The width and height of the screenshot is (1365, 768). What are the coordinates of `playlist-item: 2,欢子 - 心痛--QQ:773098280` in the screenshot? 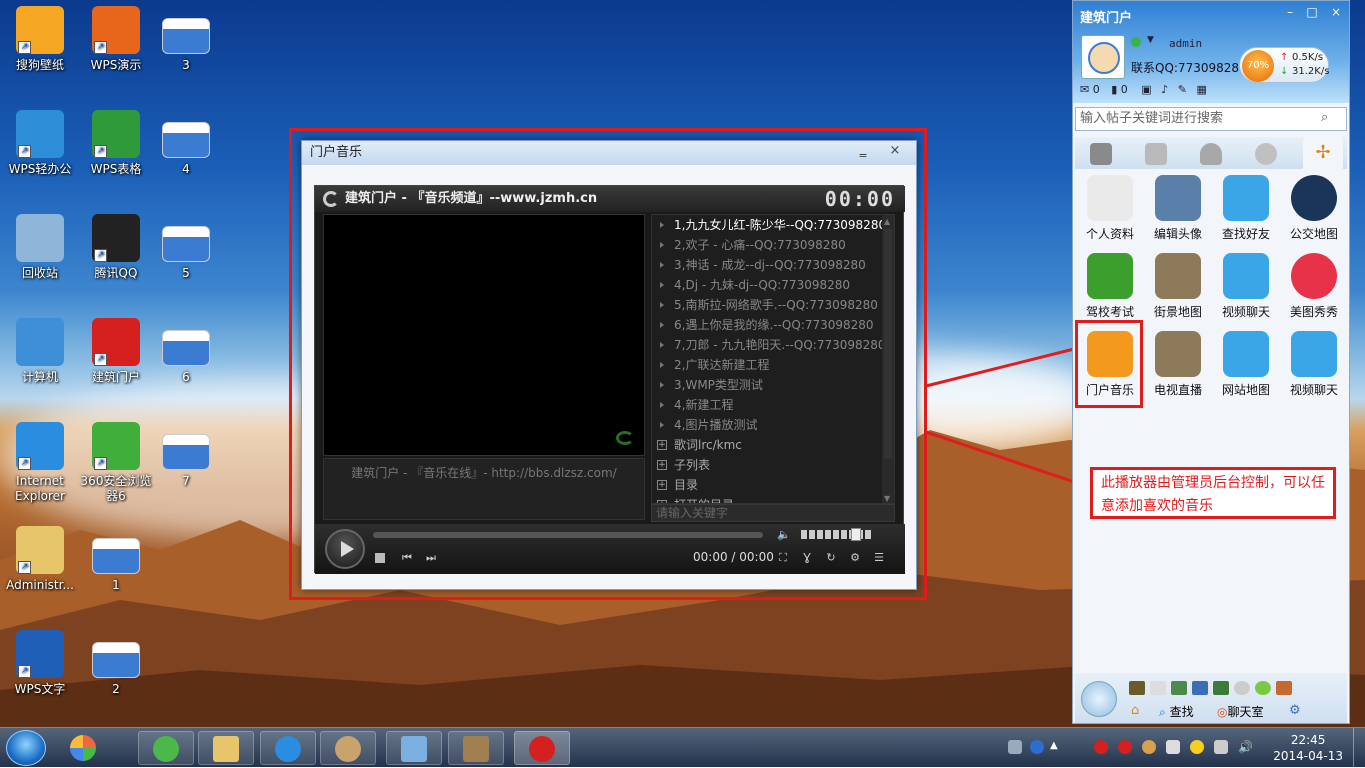 It's located at (773, 245).